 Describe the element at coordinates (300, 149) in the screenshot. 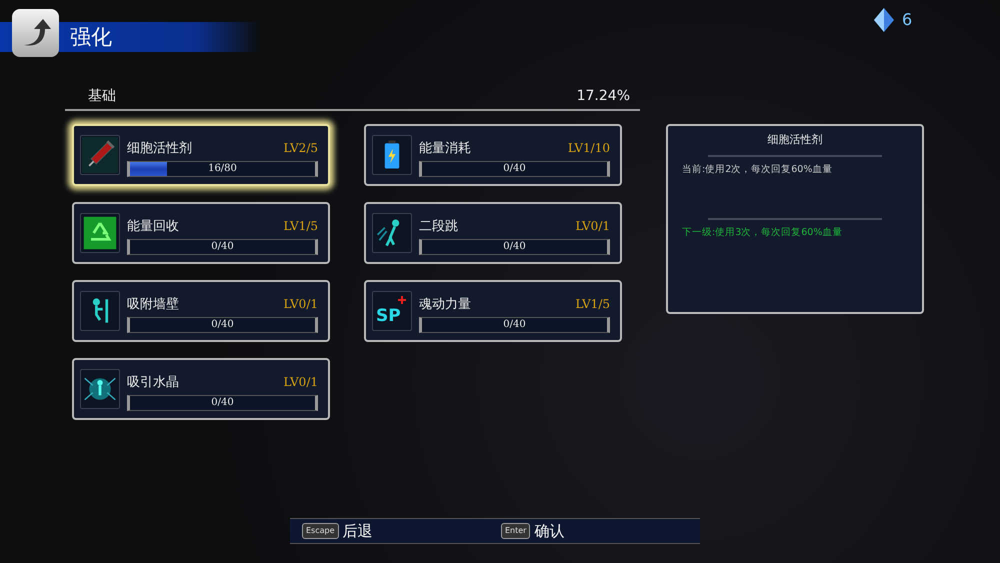

I see `skill-level: LV2/5` at that location.